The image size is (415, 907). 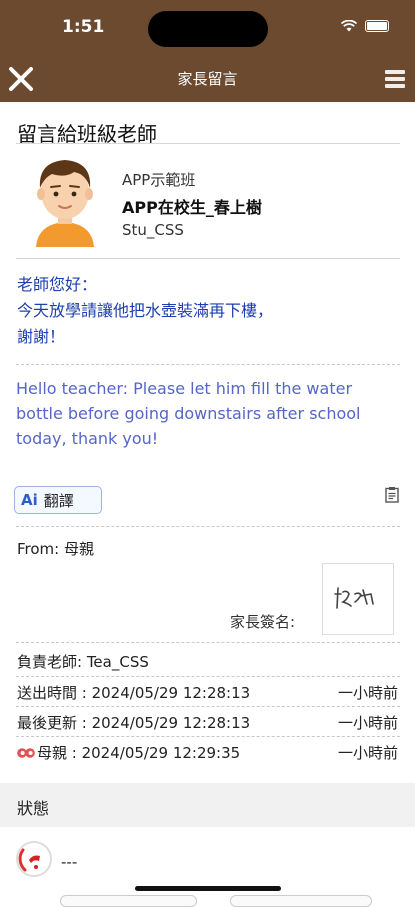 I want to click on student-name: APP在校生_春上樹, so click(x=192, y=207).